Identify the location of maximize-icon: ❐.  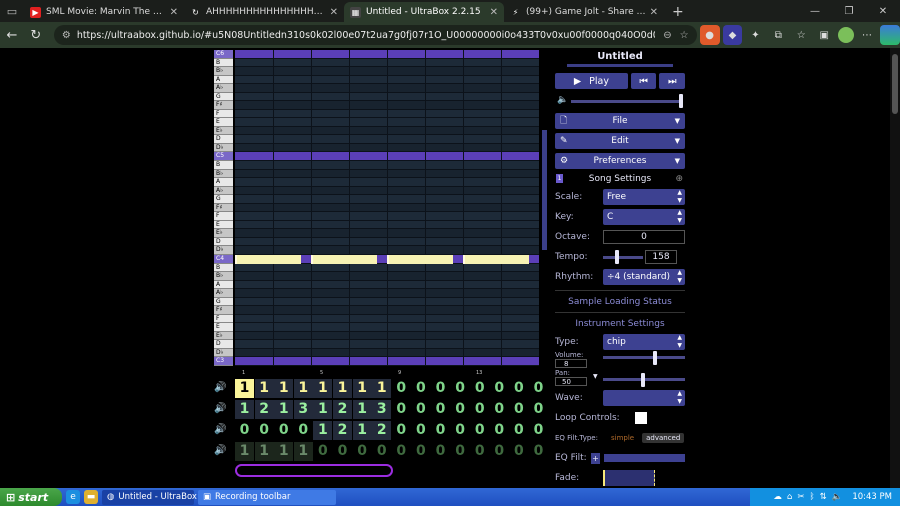
(849, 11).